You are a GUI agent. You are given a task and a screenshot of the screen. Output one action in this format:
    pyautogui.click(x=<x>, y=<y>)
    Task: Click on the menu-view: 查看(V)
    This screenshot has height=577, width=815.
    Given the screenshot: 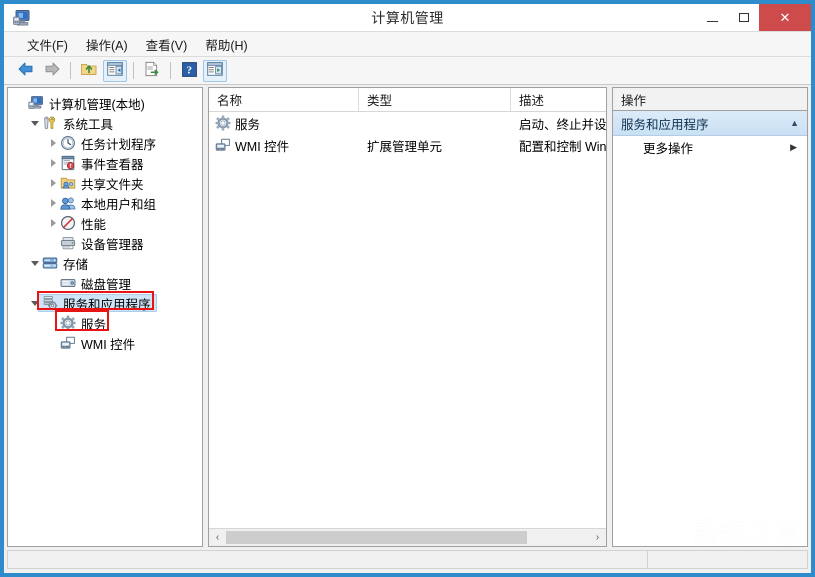 What is the action you would take?
    pyautogui.click(x=167, y=44)
    